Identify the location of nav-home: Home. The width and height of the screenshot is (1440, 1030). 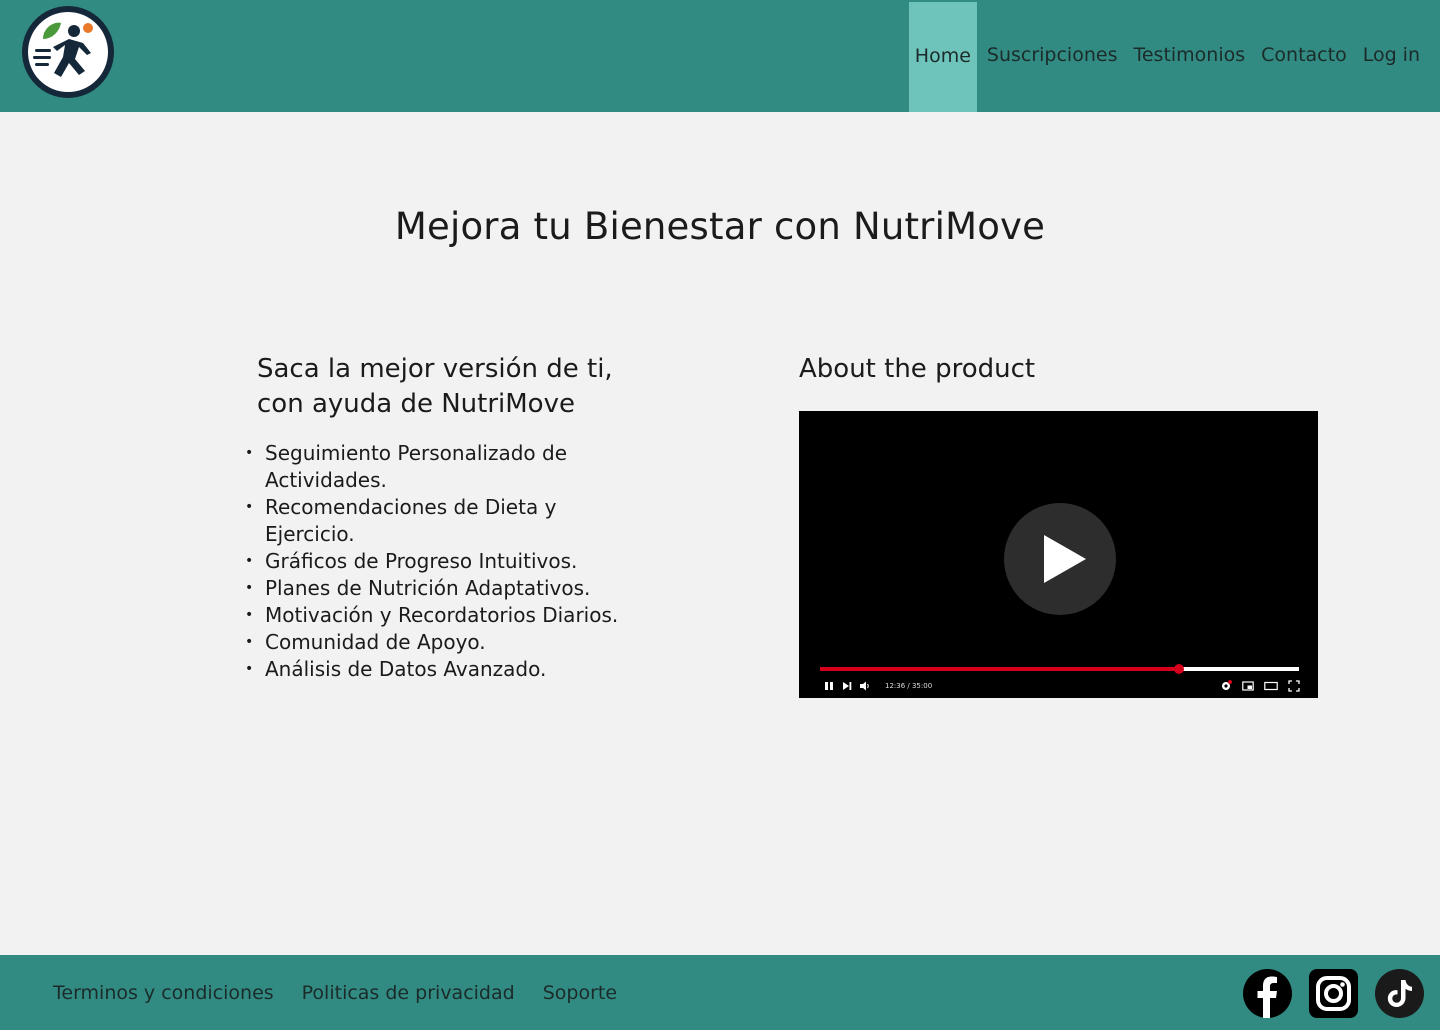
(942, 56).